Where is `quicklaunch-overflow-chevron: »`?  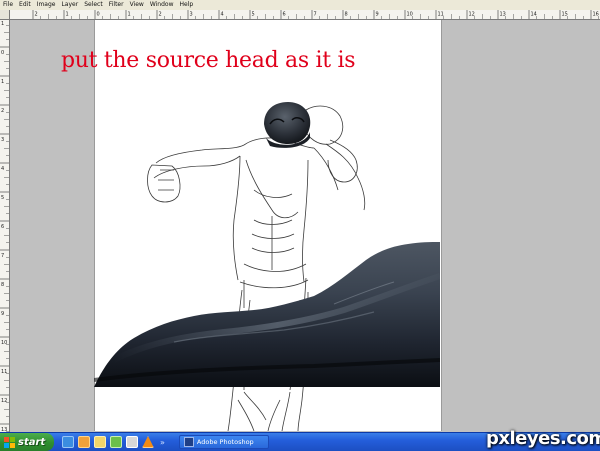 quicklaunch-overflow-chevron: » is located at coordinates (162, 442).